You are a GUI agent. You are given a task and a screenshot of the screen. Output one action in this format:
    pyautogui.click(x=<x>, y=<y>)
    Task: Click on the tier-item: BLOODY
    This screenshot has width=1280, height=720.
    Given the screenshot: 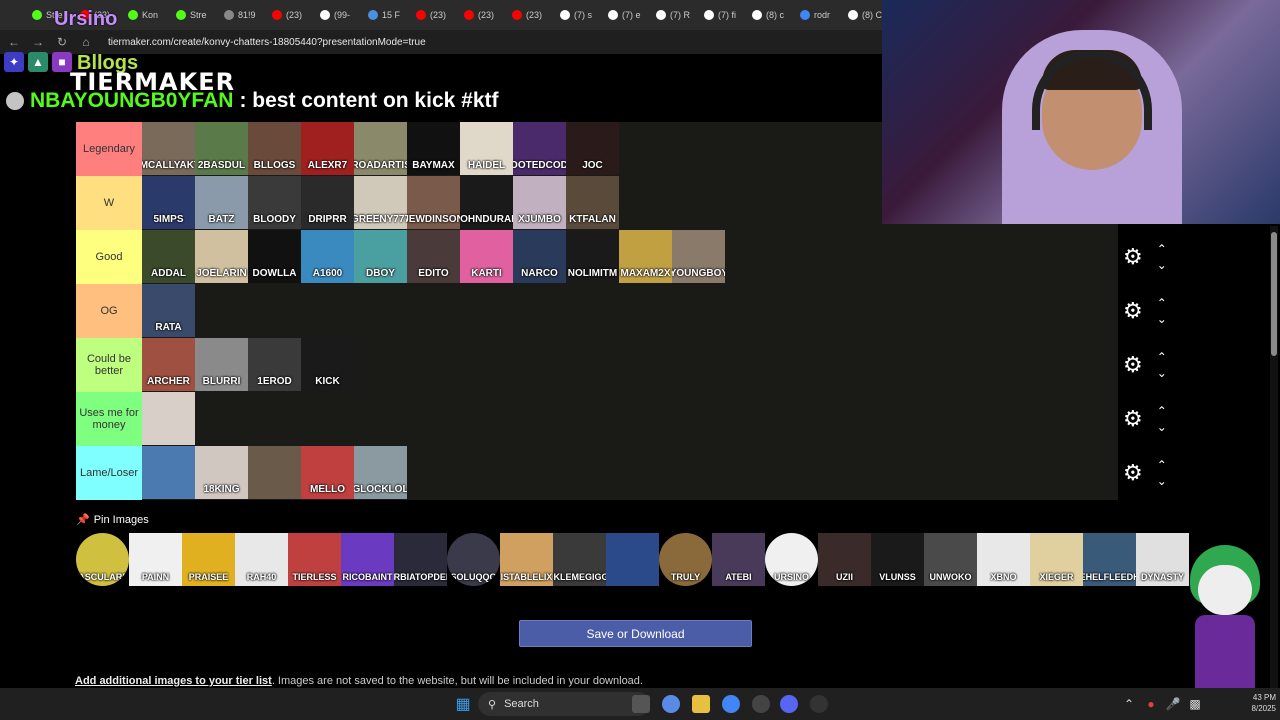 What is the action you would take?
    pyautogui.click(x=274, y=202)
    